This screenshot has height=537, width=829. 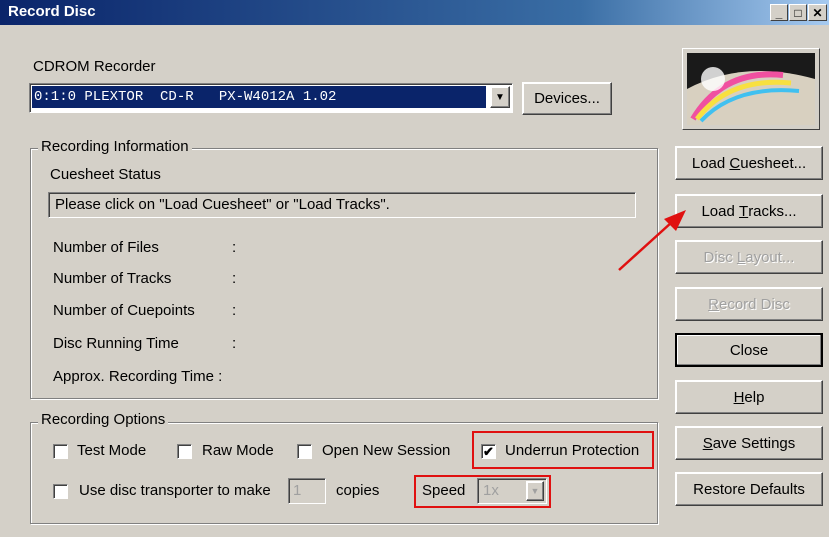 What do you see at coordinates (749, 350) in the screenshot?
I see `close-button: Close` at bounding box center [749, 350].